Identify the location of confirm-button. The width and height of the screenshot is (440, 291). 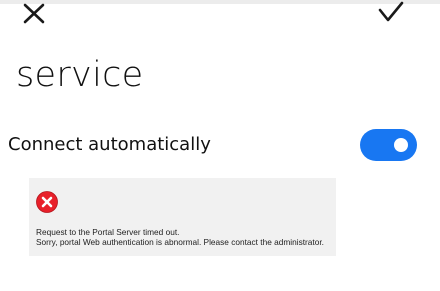
(391, 14).